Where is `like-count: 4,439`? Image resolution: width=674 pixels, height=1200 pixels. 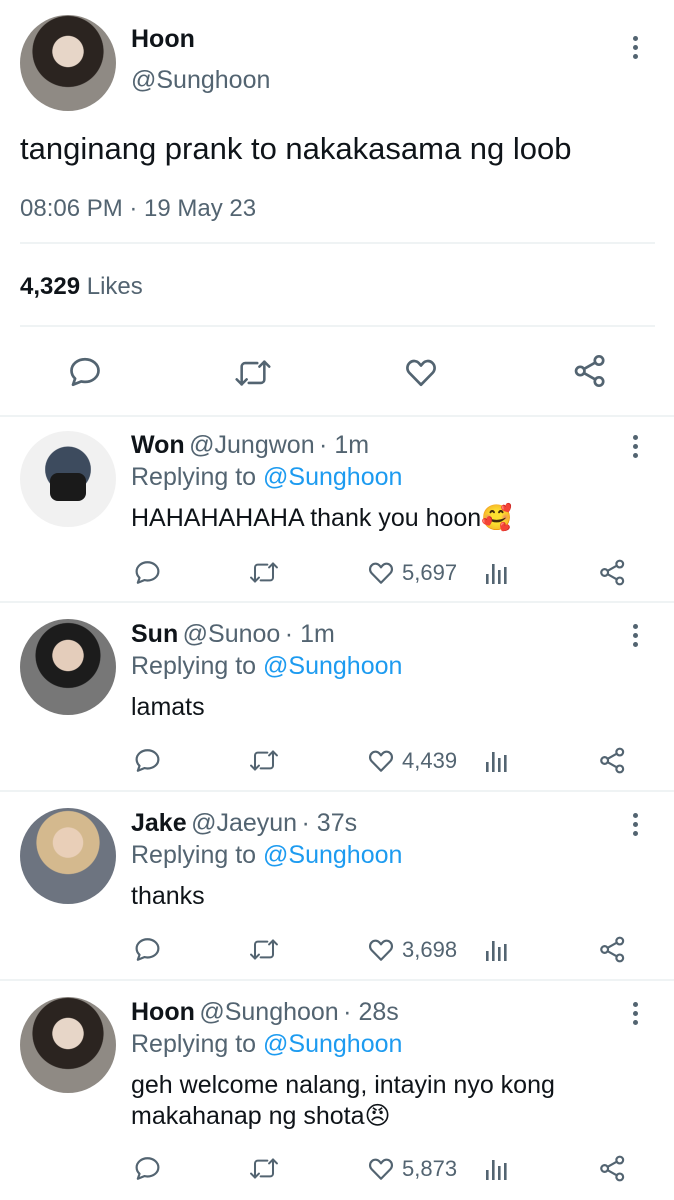 like-count: 4,439 is located at coordinates (430, 760).